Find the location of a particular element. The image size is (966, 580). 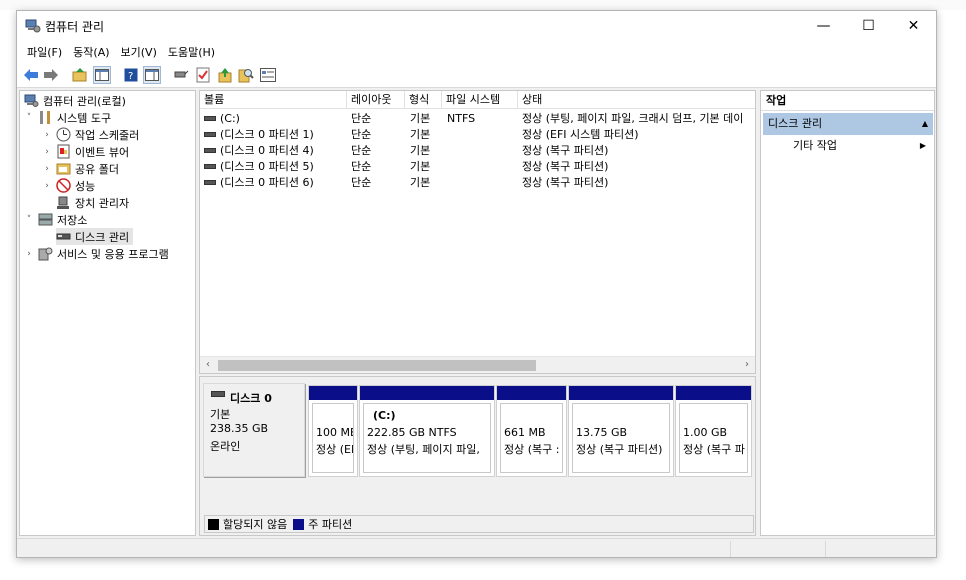

show-hide-tree-icon is located at coordinates (102, 75).